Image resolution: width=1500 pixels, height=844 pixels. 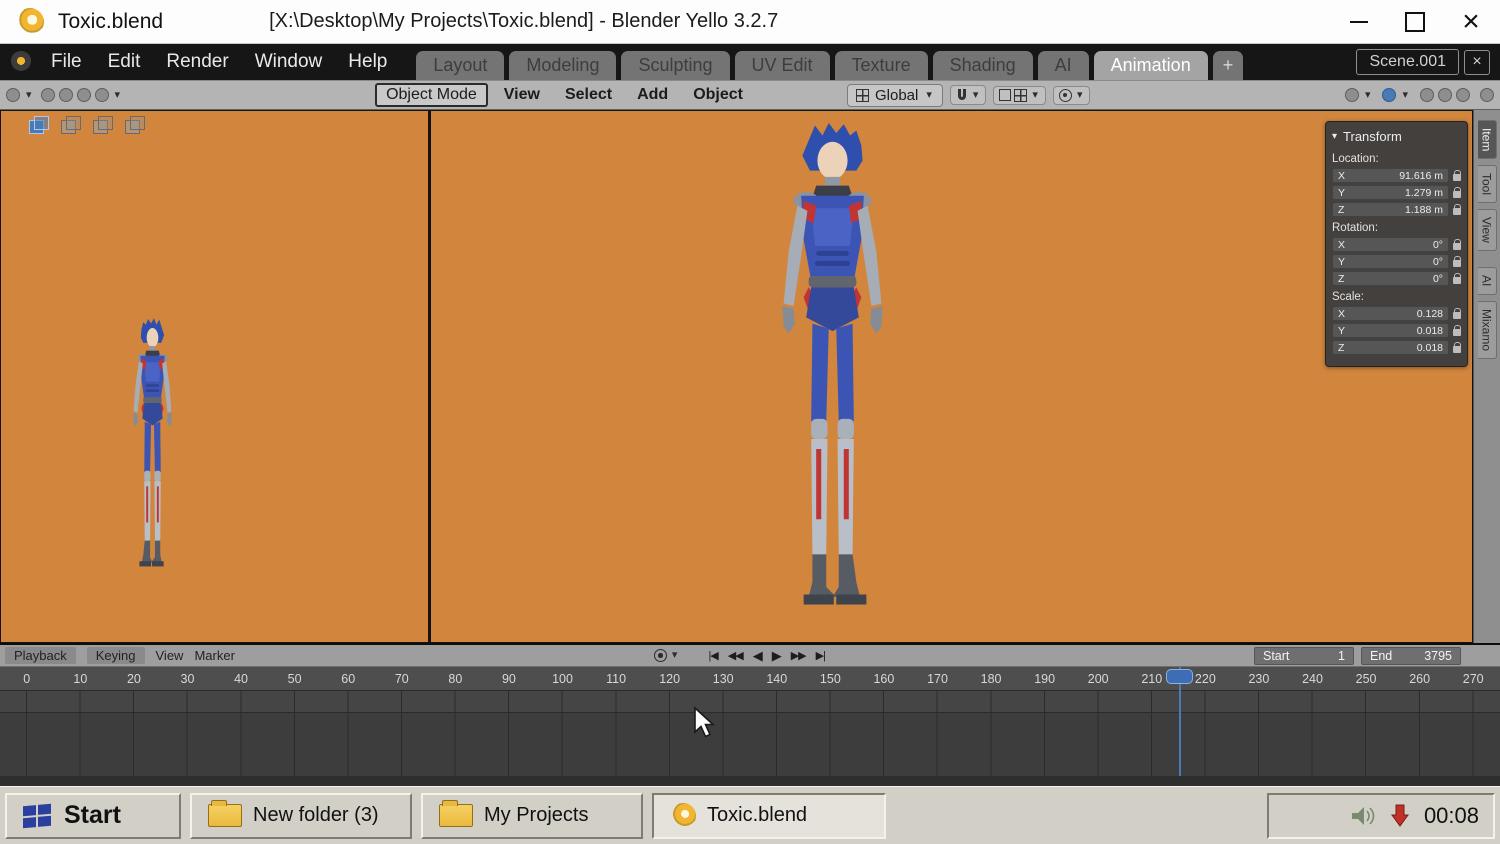 I want to click on object-mode-dropdown: Object Mode, so click(x=431, y=95).